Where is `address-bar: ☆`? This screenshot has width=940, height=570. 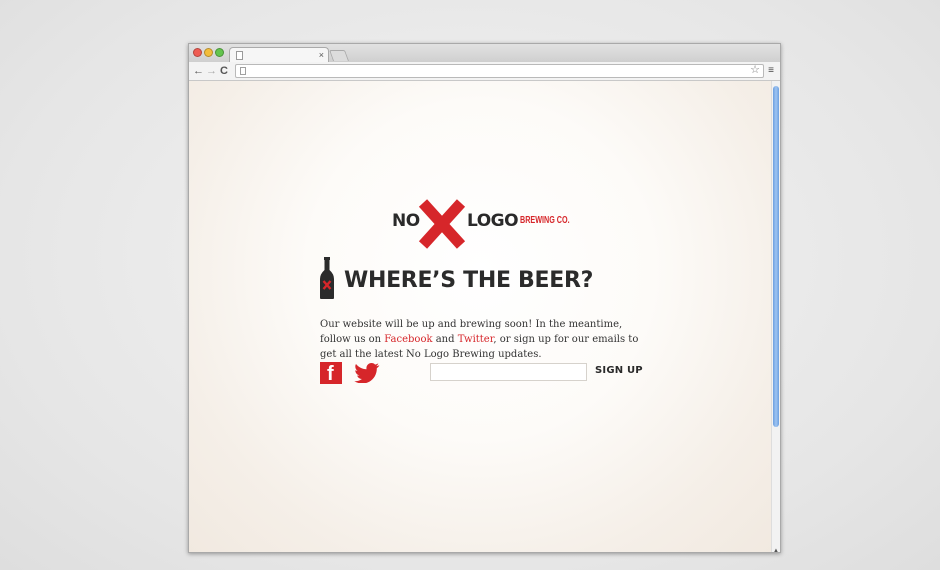
address-bar: ☆ is located at coordinates (499, 71).